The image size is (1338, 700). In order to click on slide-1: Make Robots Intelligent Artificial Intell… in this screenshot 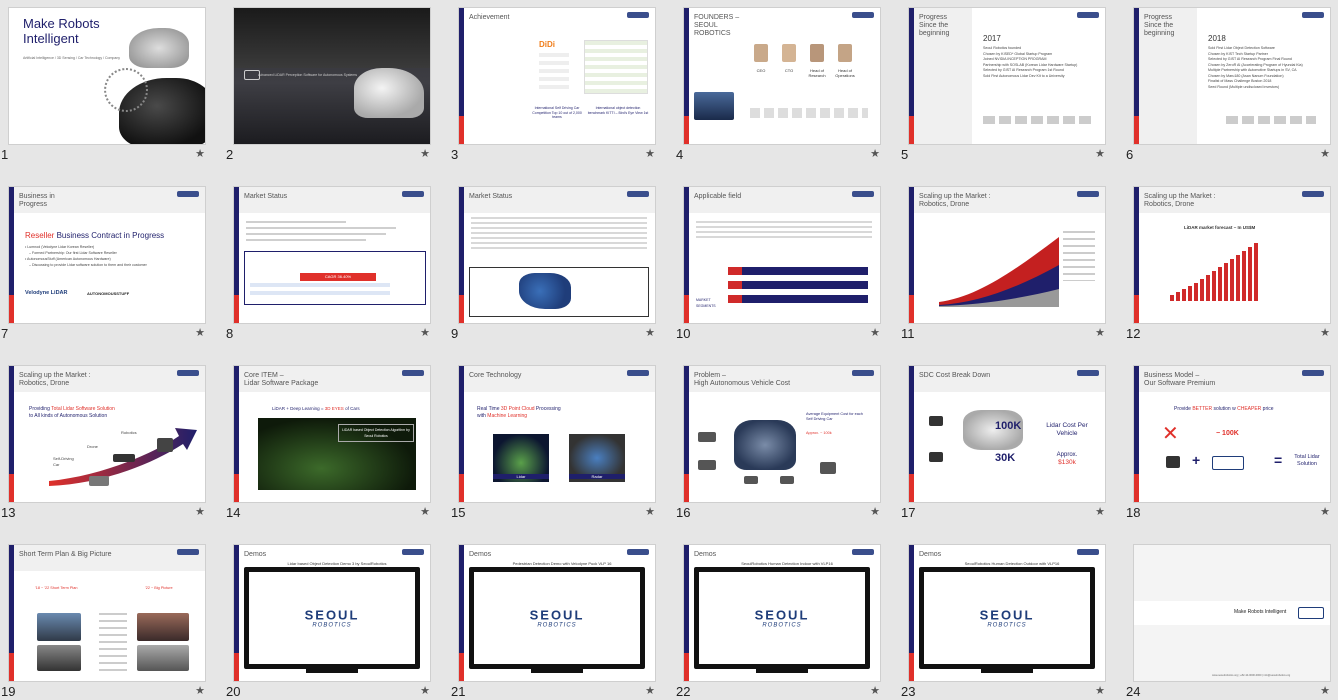, I will do `click(107, 76)`.